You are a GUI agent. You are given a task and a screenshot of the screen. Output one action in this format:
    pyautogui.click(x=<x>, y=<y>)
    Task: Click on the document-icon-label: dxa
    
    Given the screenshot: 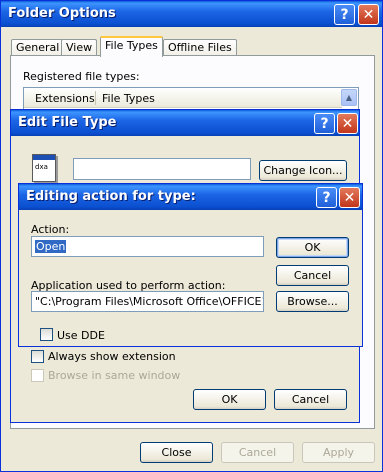 What is the action you would take?
    pyautogui.click(x=41, y=167)
    